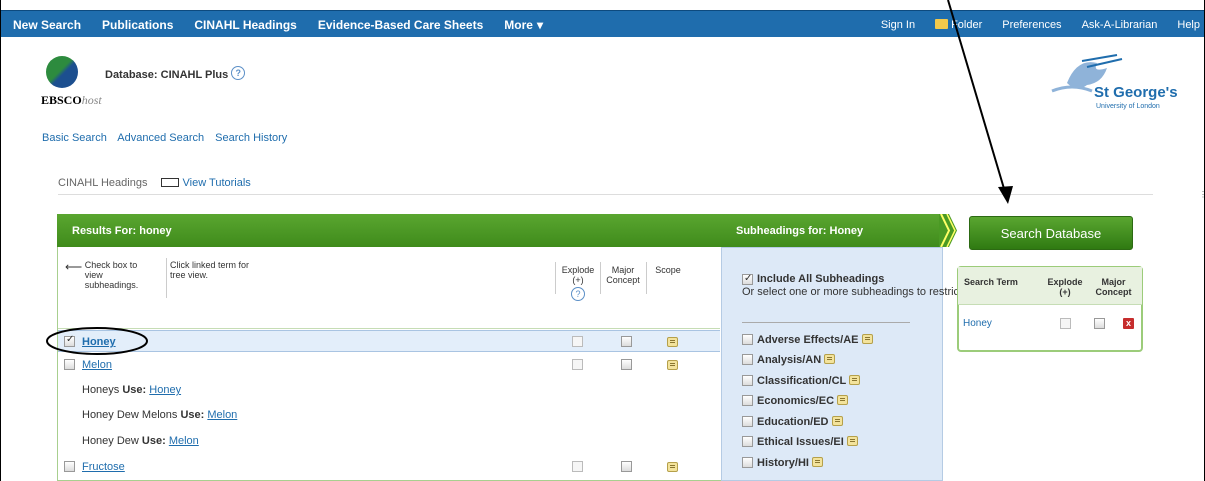 This screenshot has width=1205, height=481. I want to click on institution-subtitle: University of London, so click(1128, 106).